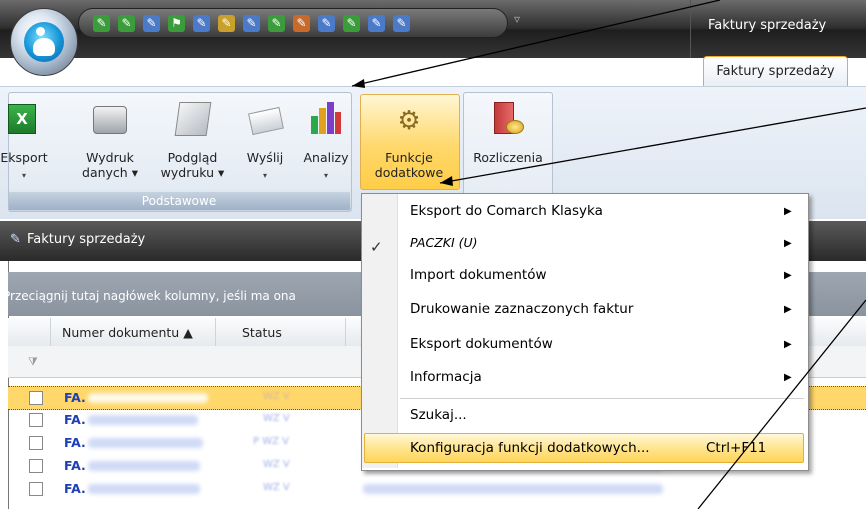 The height and width of the screenshot is (509, 866). I want to click on user-icon, so click(44, 42).